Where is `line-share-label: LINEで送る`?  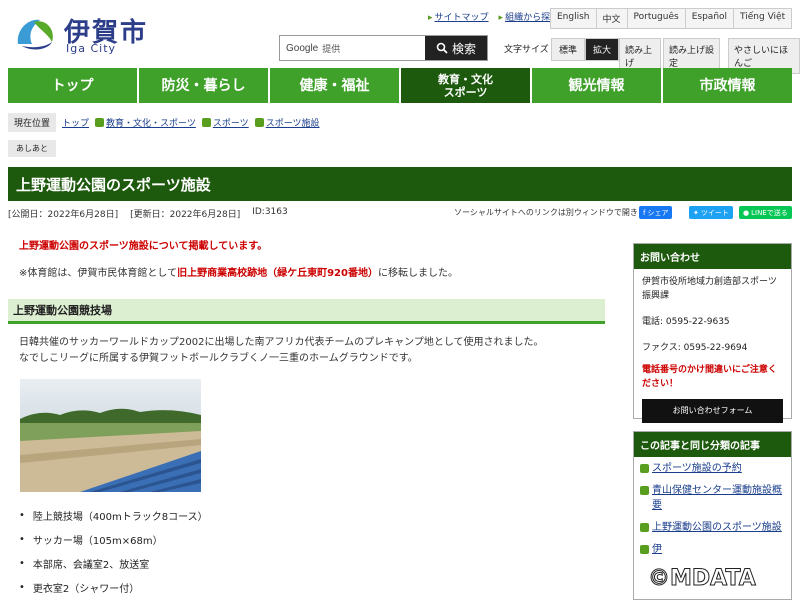 line-share-label: LINEで送る is located at coordinates (769, 212).